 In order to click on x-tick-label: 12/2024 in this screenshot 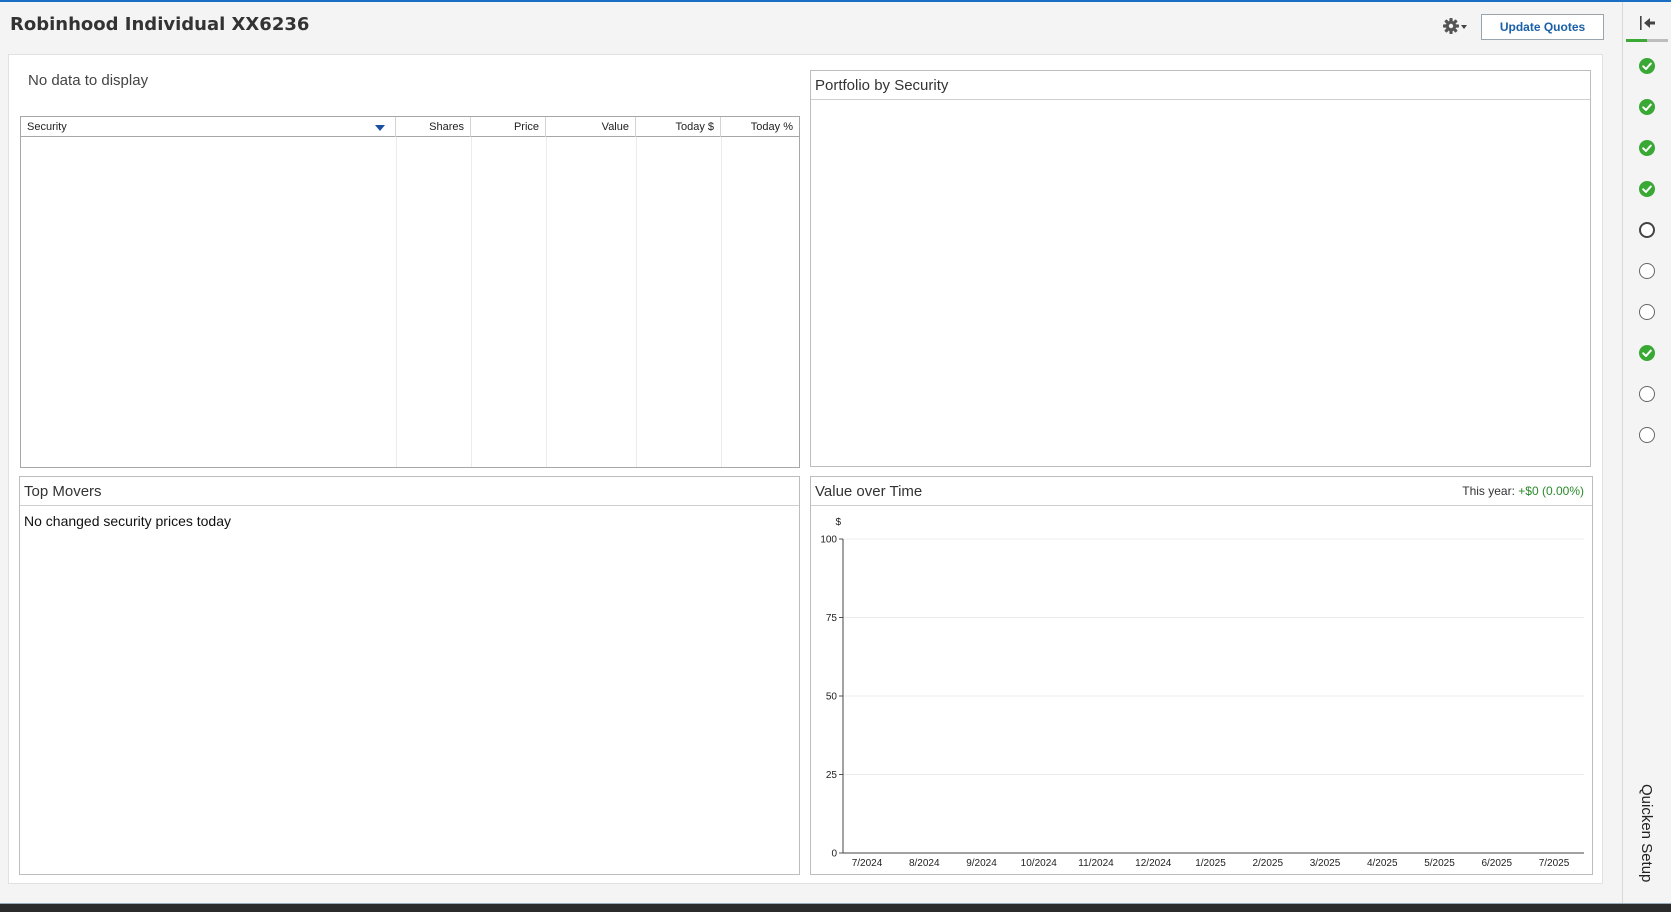, I will do `click(1153, 863)`.